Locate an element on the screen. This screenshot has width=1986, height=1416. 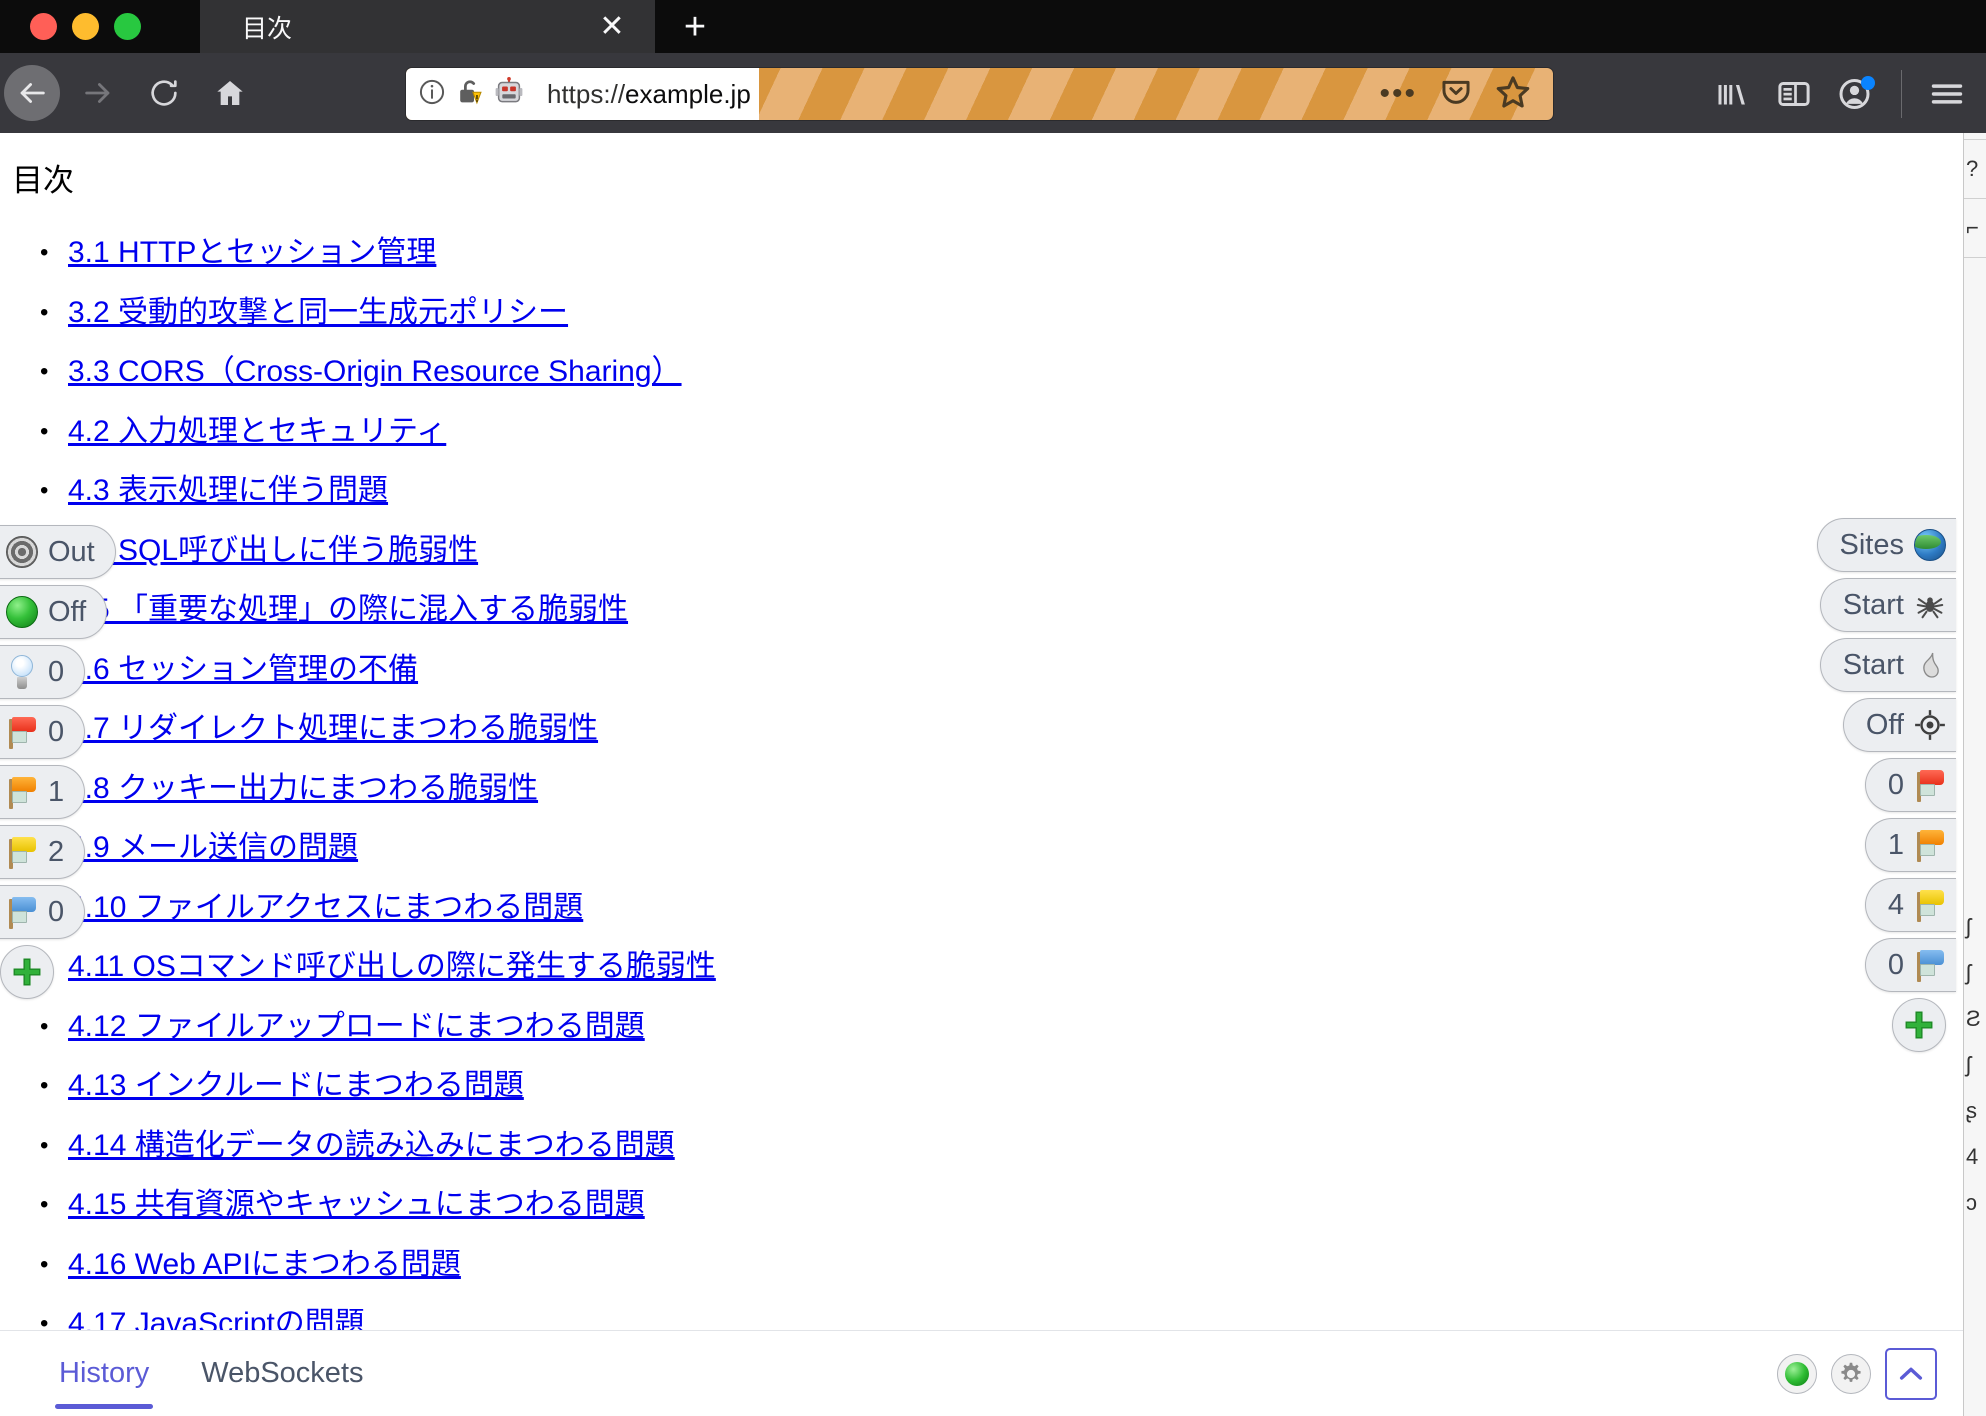
list-item: 4.2 入力処理とセキュリティ is located at coordinates (1001, 437).